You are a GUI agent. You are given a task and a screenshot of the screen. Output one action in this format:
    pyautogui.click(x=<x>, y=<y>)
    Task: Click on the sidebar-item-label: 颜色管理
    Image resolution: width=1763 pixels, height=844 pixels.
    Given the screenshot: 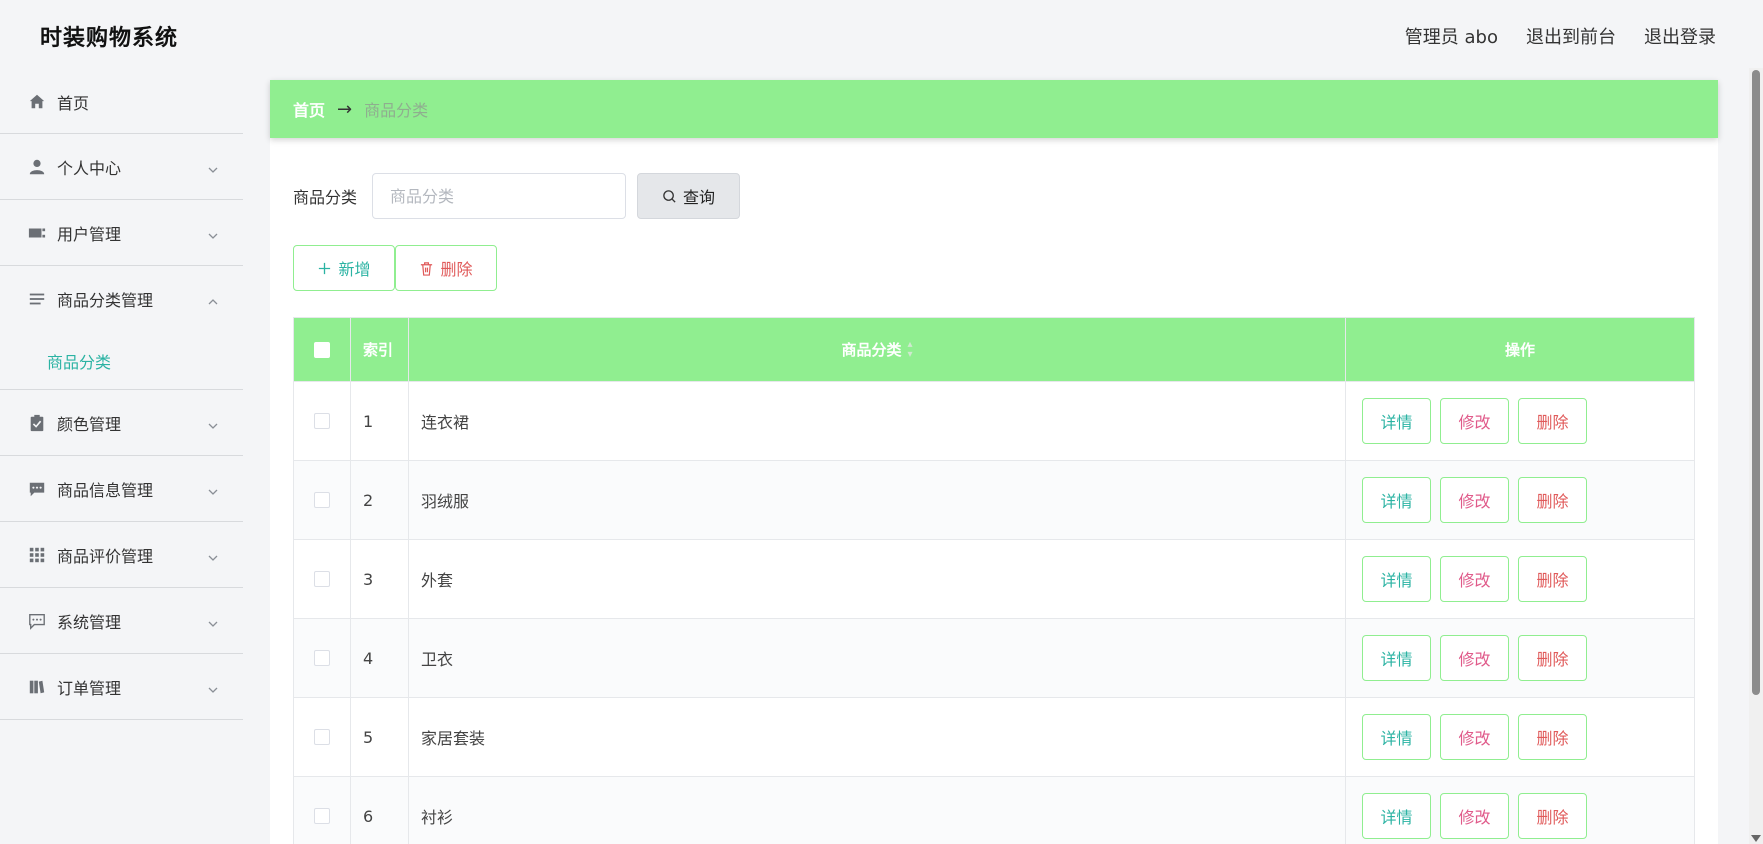 What is the action you would take?
    pyautogui.click(x=89, y=424)
    